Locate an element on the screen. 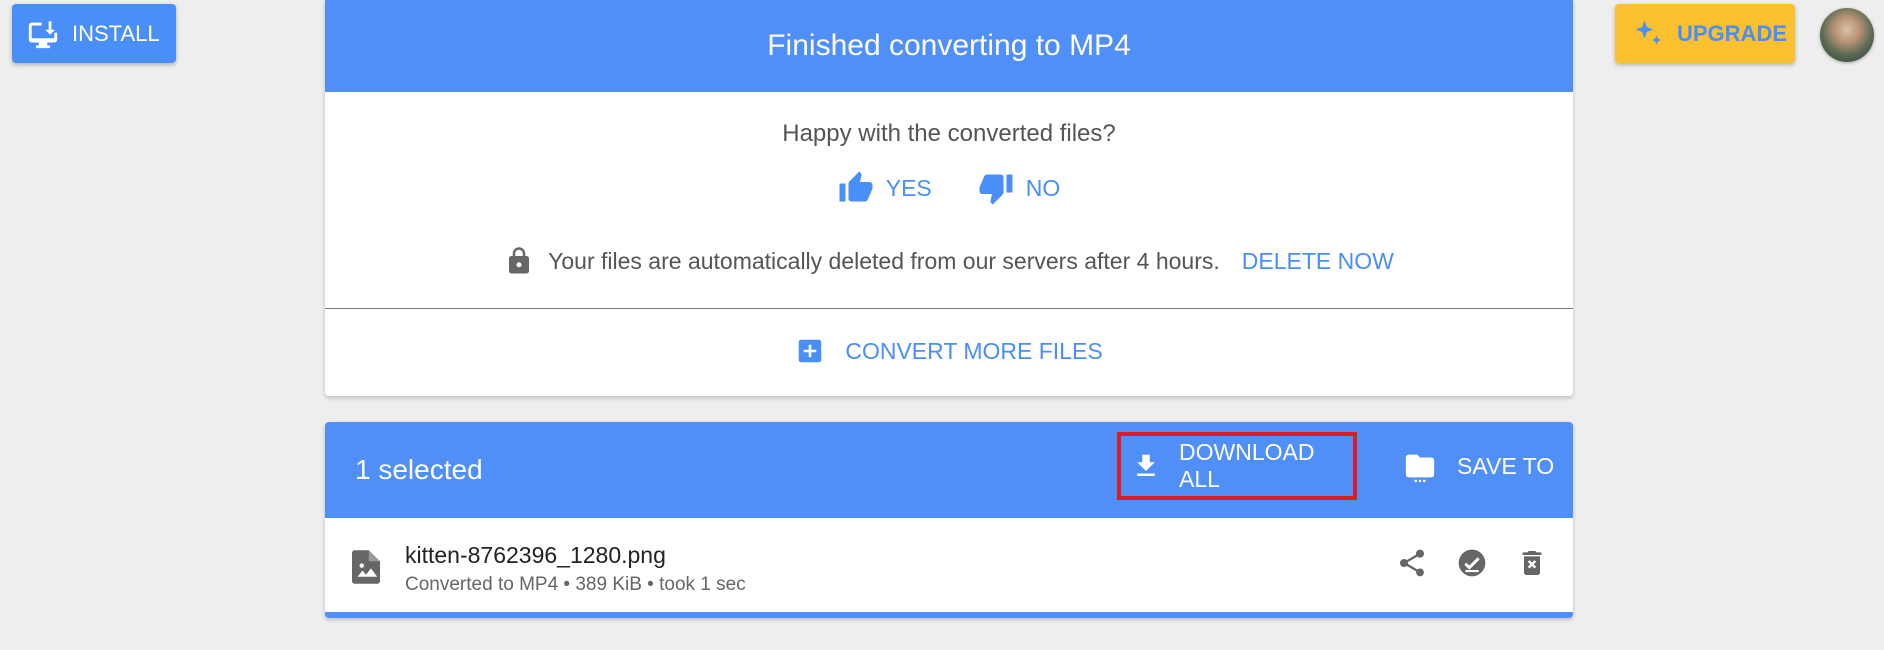  install-desktop-icon is located at coordinates (43, 34).